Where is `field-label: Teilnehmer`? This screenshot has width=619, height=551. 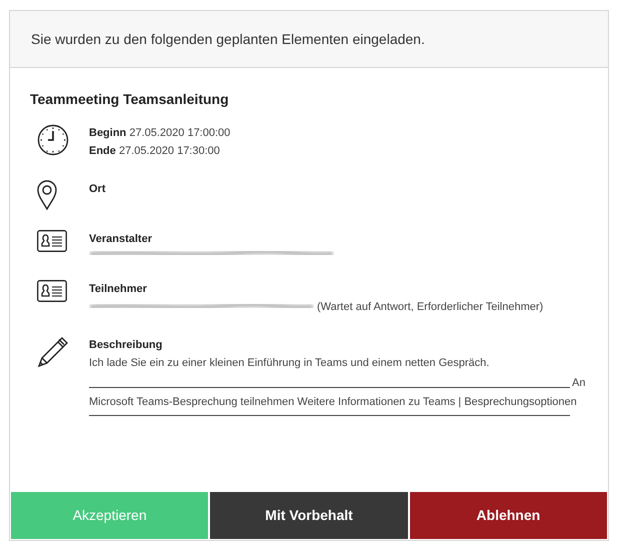
field-label: Teilnehmer is located at coordinates (118, 289).